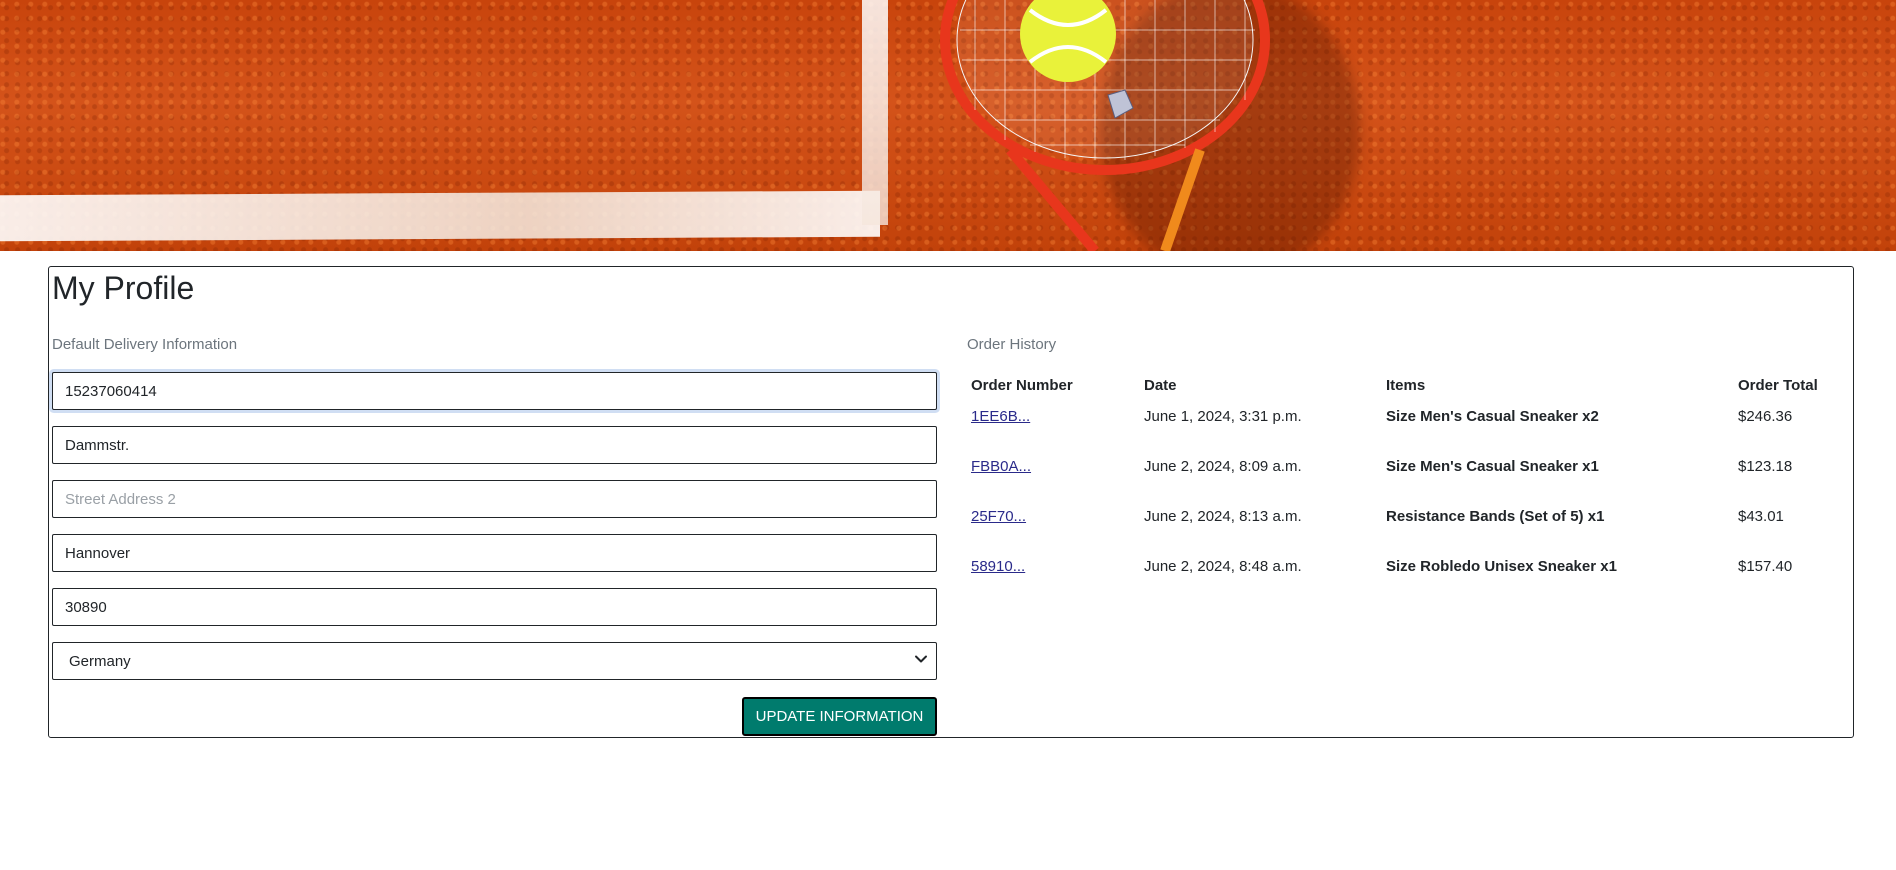 This screenshot has width=1896, height=870. What do you see at coordinates (1223, 516) in the screenshot?
I see `order-date: June 2, 2024, 8:13 a.m.` at bounding box center [1223, 516].